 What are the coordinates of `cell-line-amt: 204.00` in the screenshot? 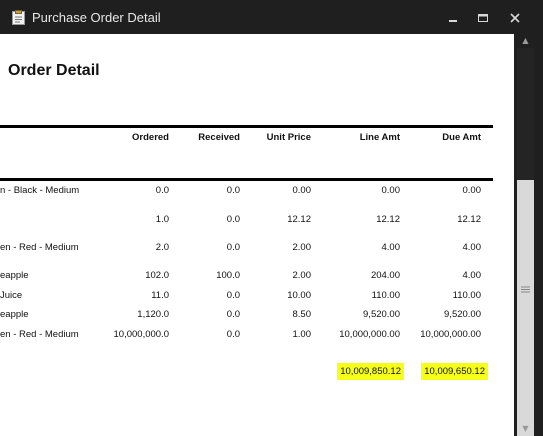 It's located at (385, 275).